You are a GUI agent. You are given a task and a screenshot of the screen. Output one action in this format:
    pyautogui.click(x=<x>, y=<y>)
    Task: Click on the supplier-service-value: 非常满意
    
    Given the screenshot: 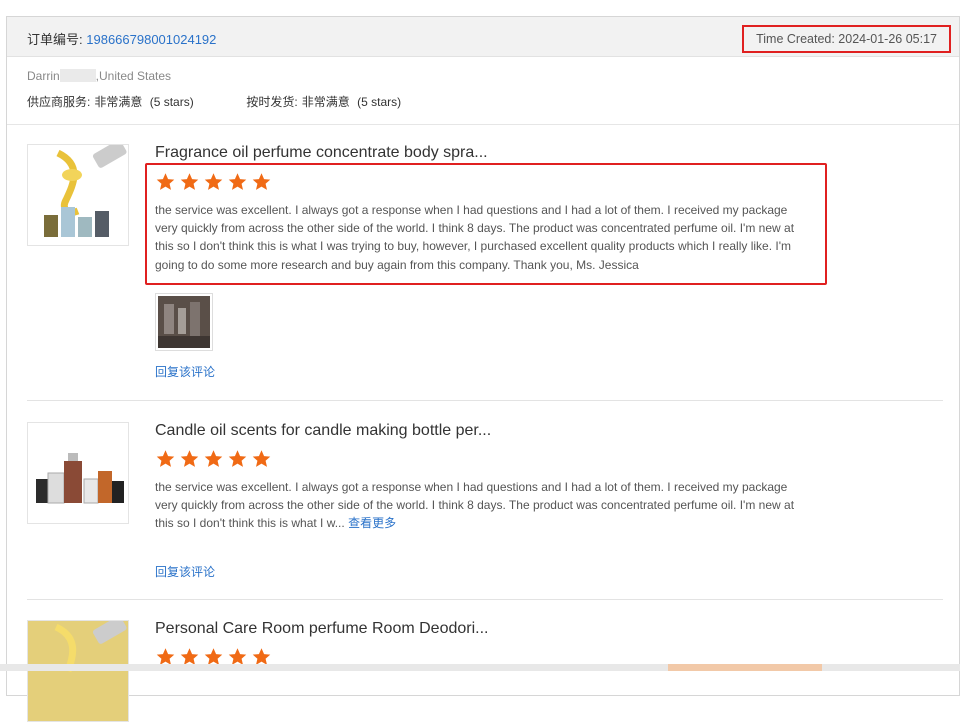 What is the action you would take?
    pyautogui.click(x=118, y=102)
    